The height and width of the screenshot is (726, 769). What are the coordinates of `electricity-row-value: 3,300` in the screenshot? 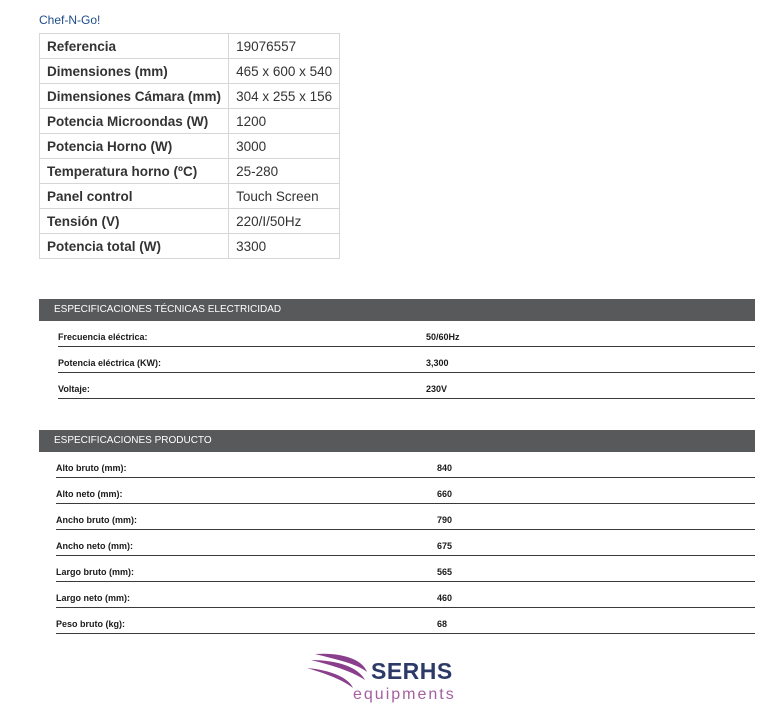 It's located at (437, 363).